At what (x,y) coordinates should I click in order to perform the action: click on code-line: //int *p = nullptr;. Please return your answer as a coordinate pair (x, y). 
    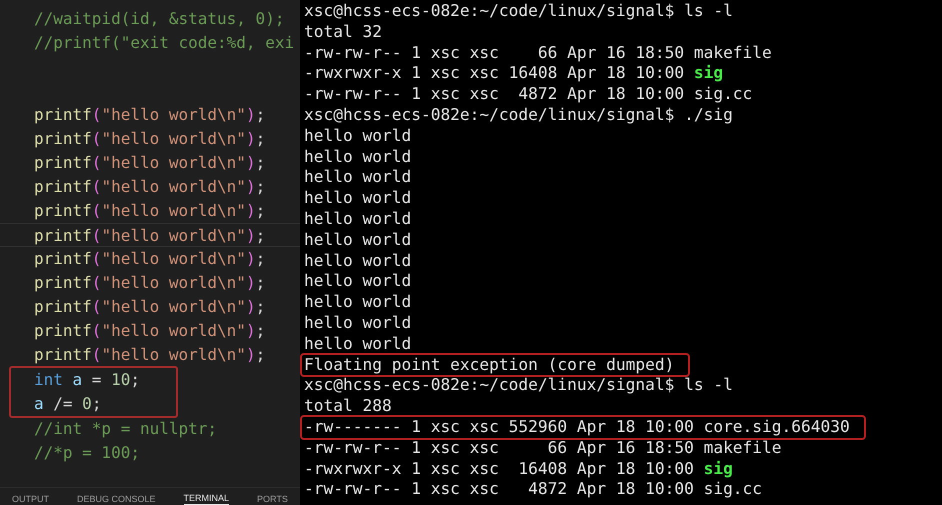
    Looking at the image, I should click on (126, 428).